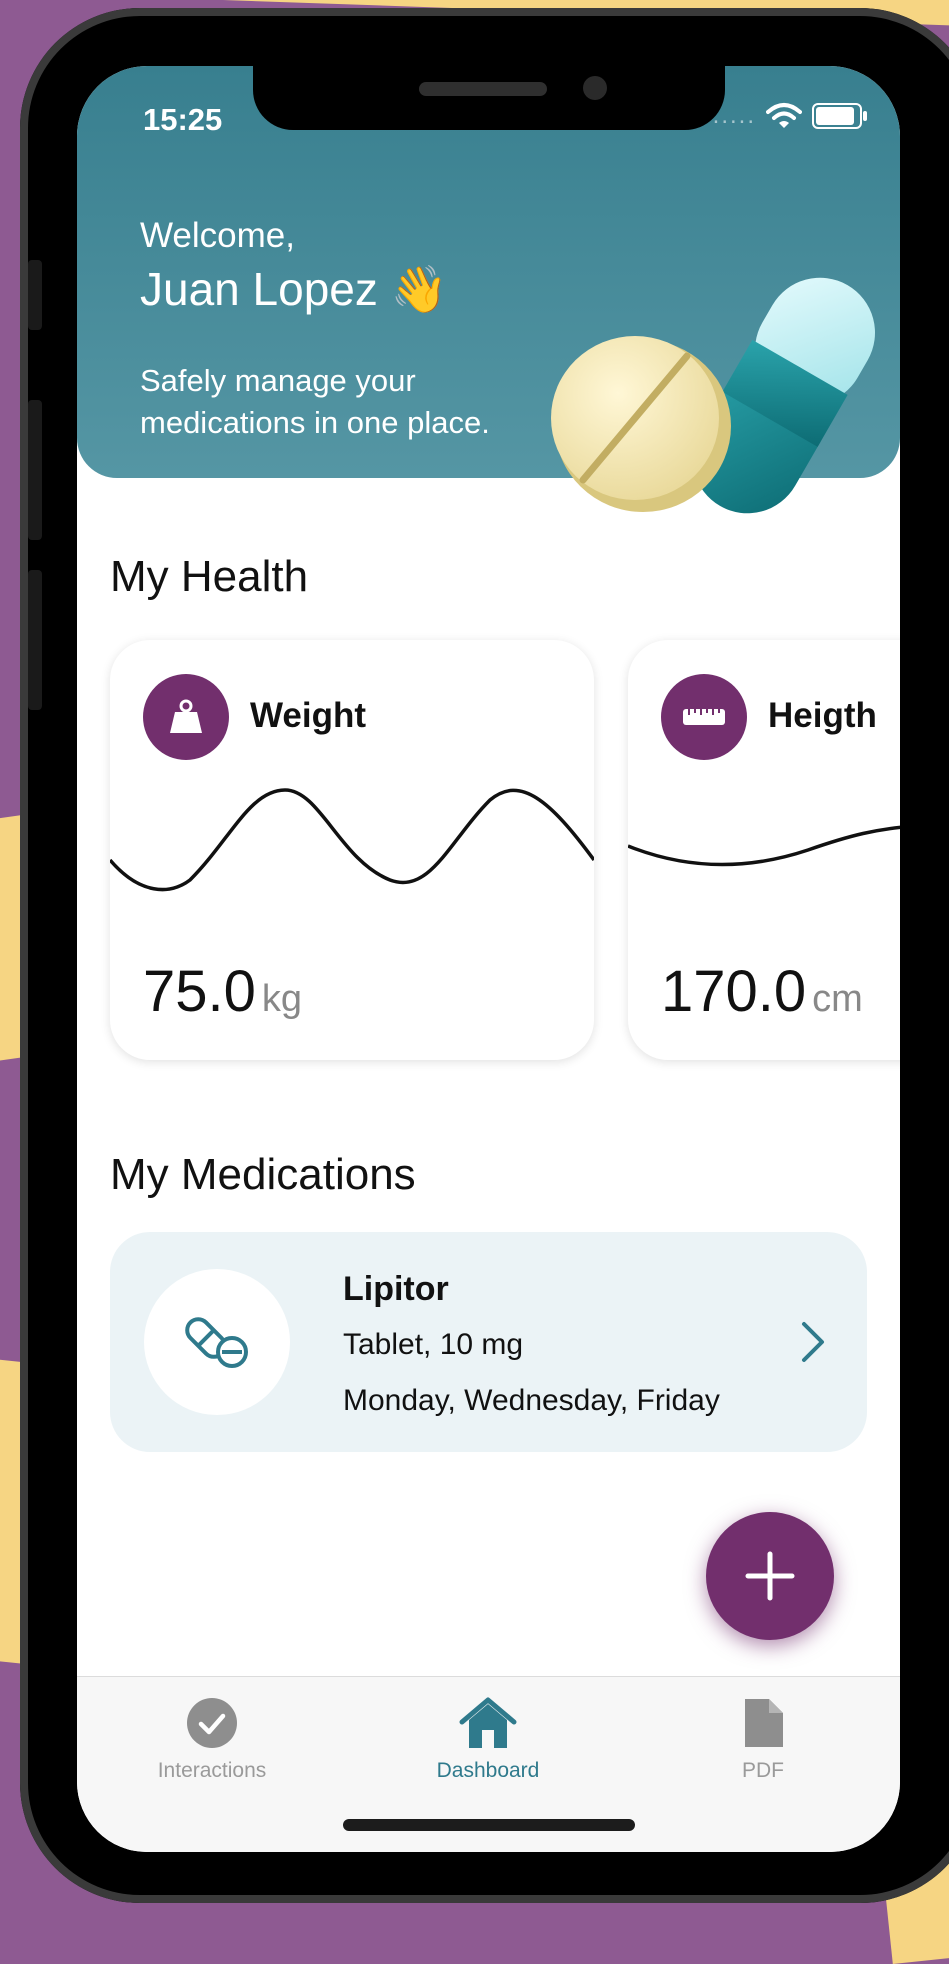 The image size is (949, 1964). Describe the element at coordinates (212, 1723) in the screenshot. I see `check-circle-icon` at that location.